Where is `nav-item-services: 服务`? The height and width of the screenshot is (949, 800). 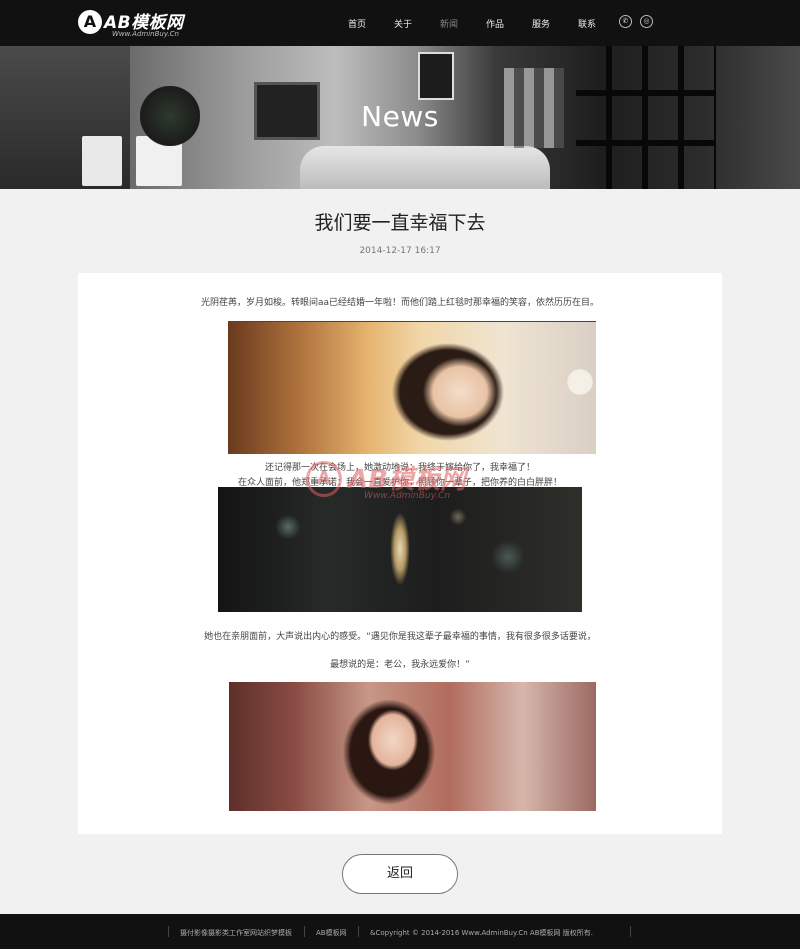
nav-item-services: 服务 is located at coordinates (541, 23).